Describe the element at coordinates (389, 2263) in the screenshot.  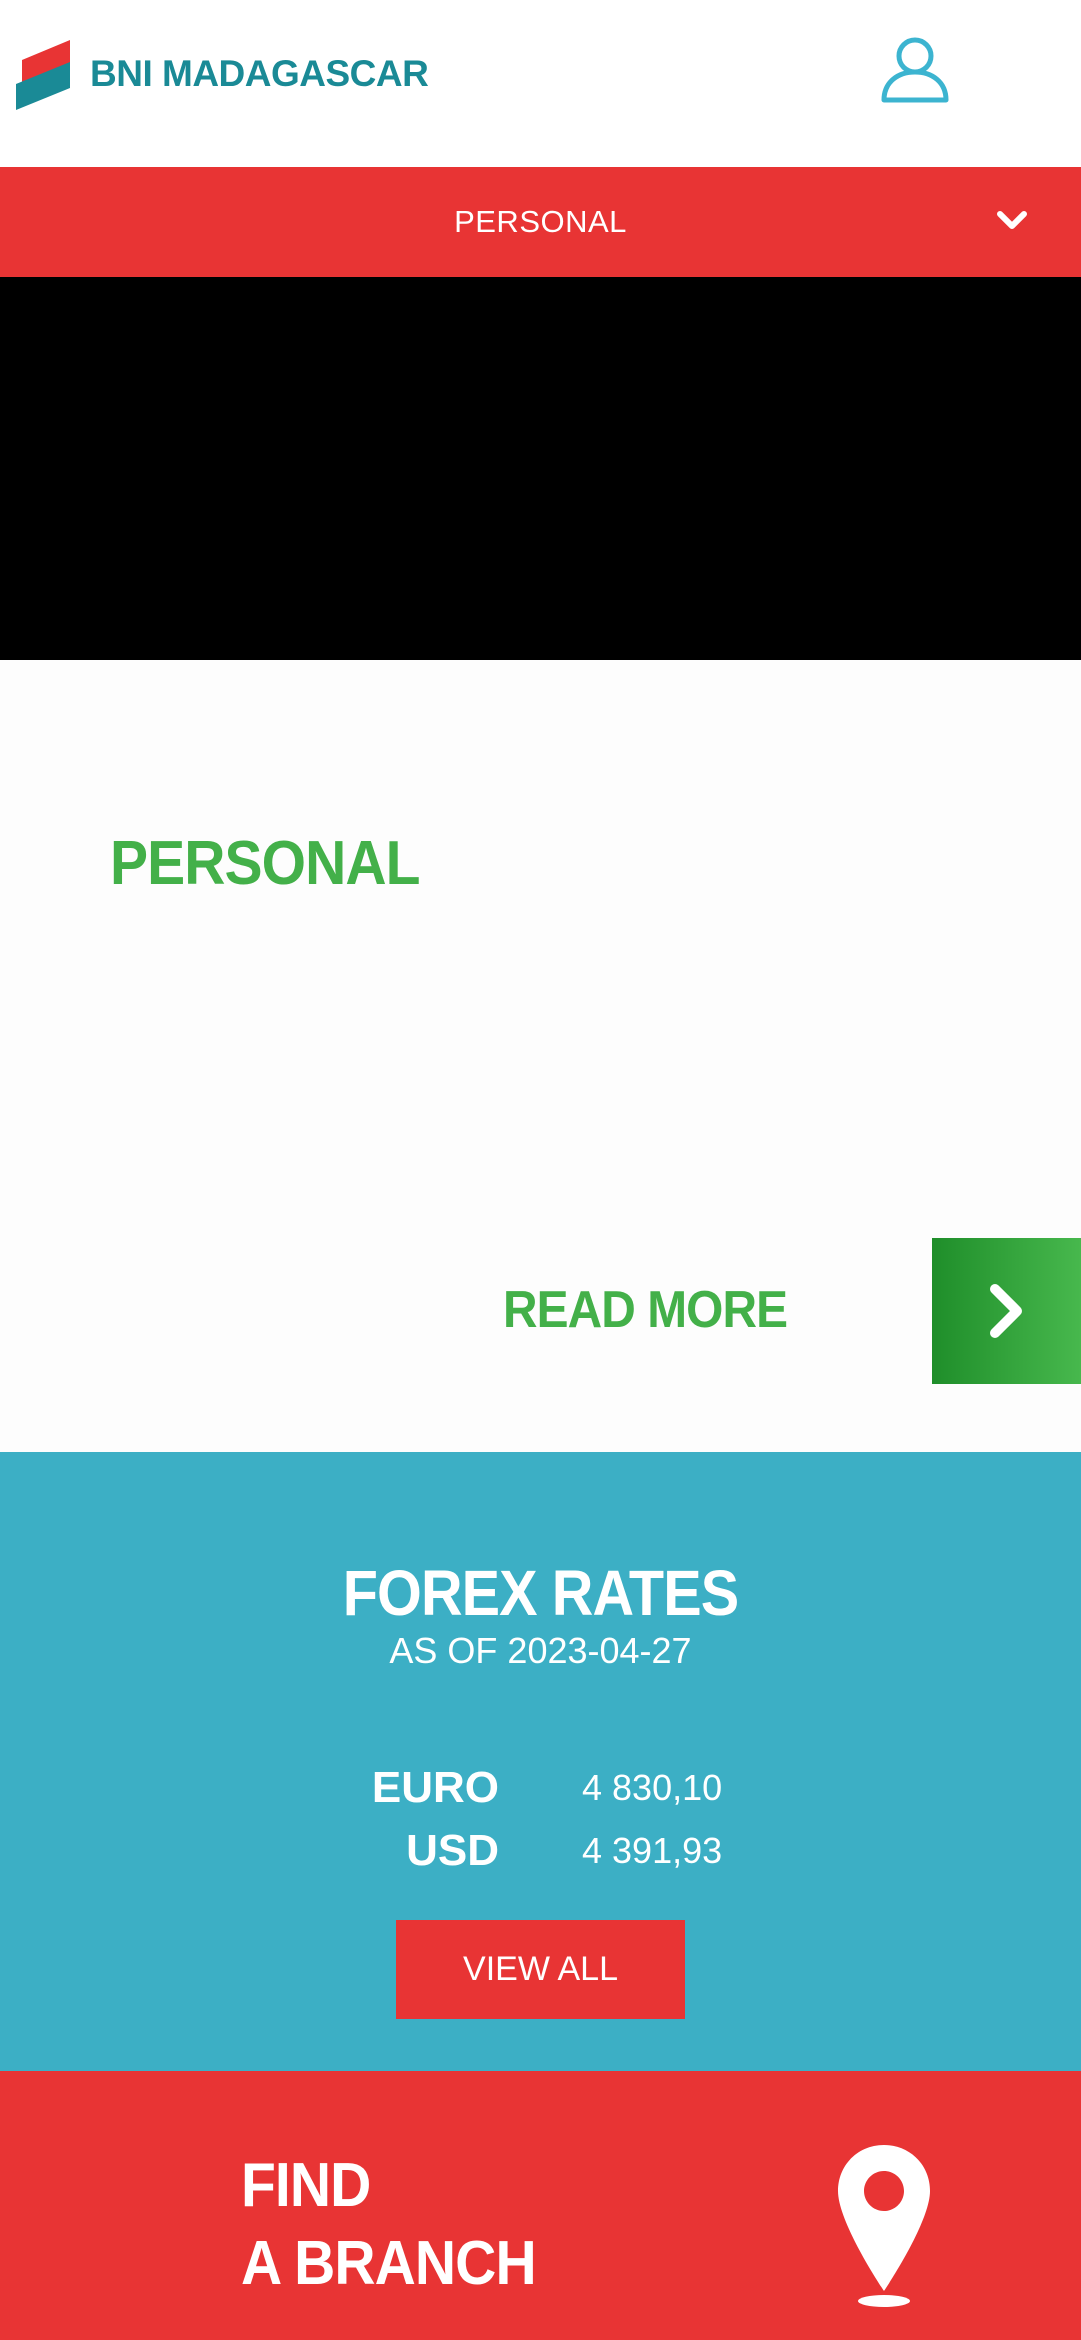
I see `find-branch-line2: A BRANCH` at that location.